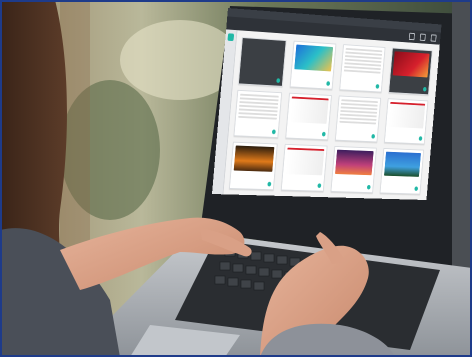 This screenshot has width=472, height=357. What do you see at coordinates (433, 38) in the screenshot?
I see `gear-icon` at bounding box center [433, 38].